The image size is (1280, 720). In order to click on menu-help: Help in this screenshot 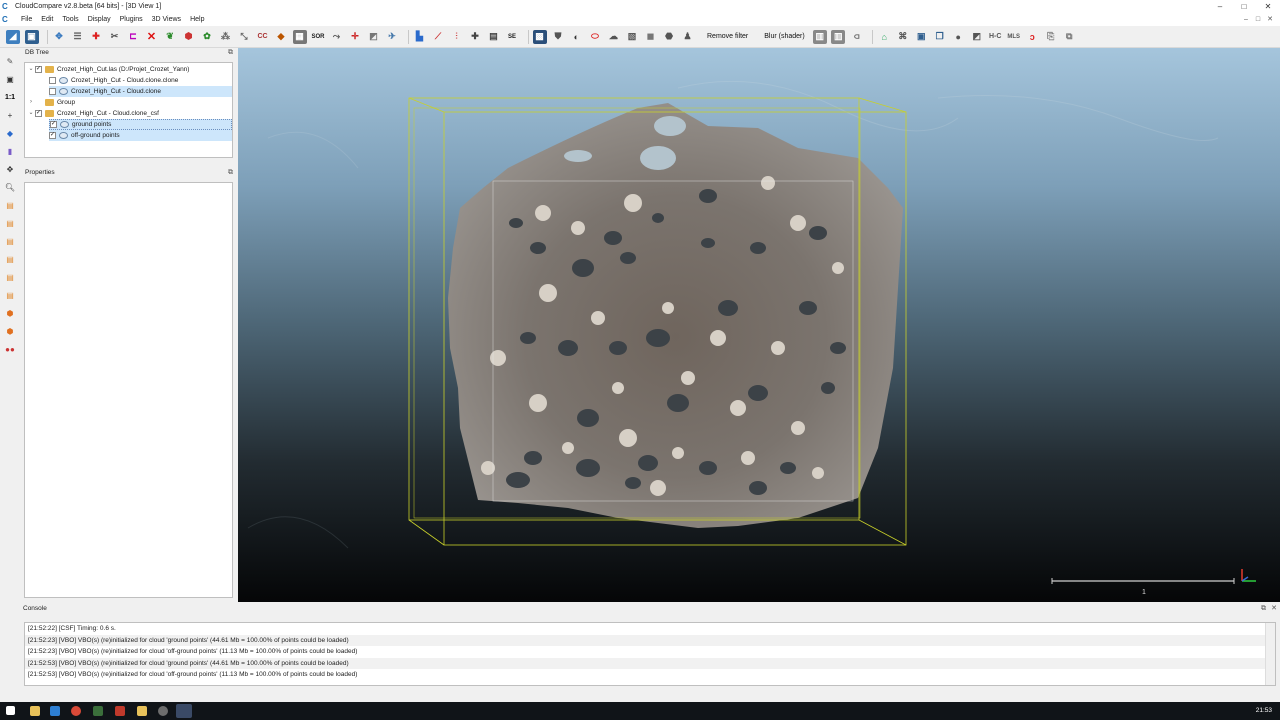, I will do `click(197, 19)`.